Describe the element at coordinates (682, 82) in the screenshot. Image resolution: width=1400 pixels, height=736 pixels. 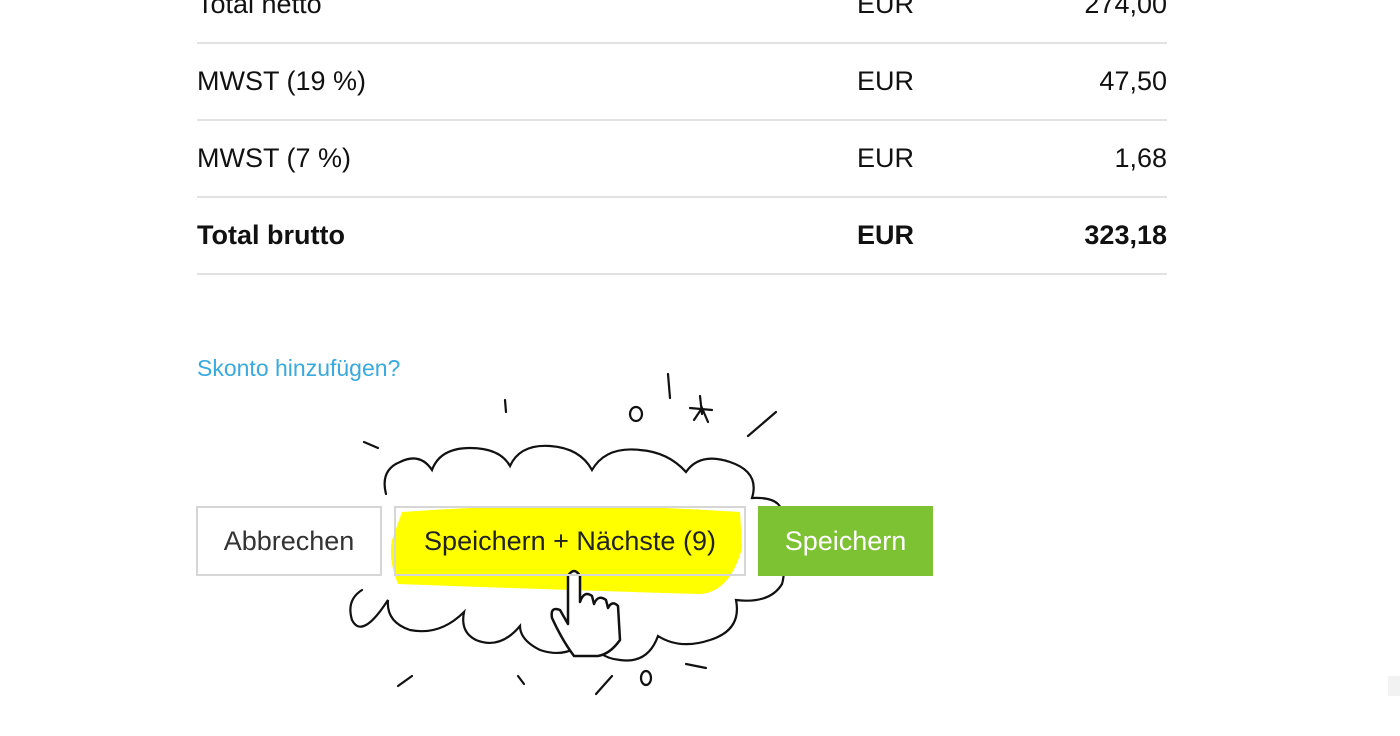
I see `totals-row-vat-19: MWST (19 %) EUR 47,50` at that location.